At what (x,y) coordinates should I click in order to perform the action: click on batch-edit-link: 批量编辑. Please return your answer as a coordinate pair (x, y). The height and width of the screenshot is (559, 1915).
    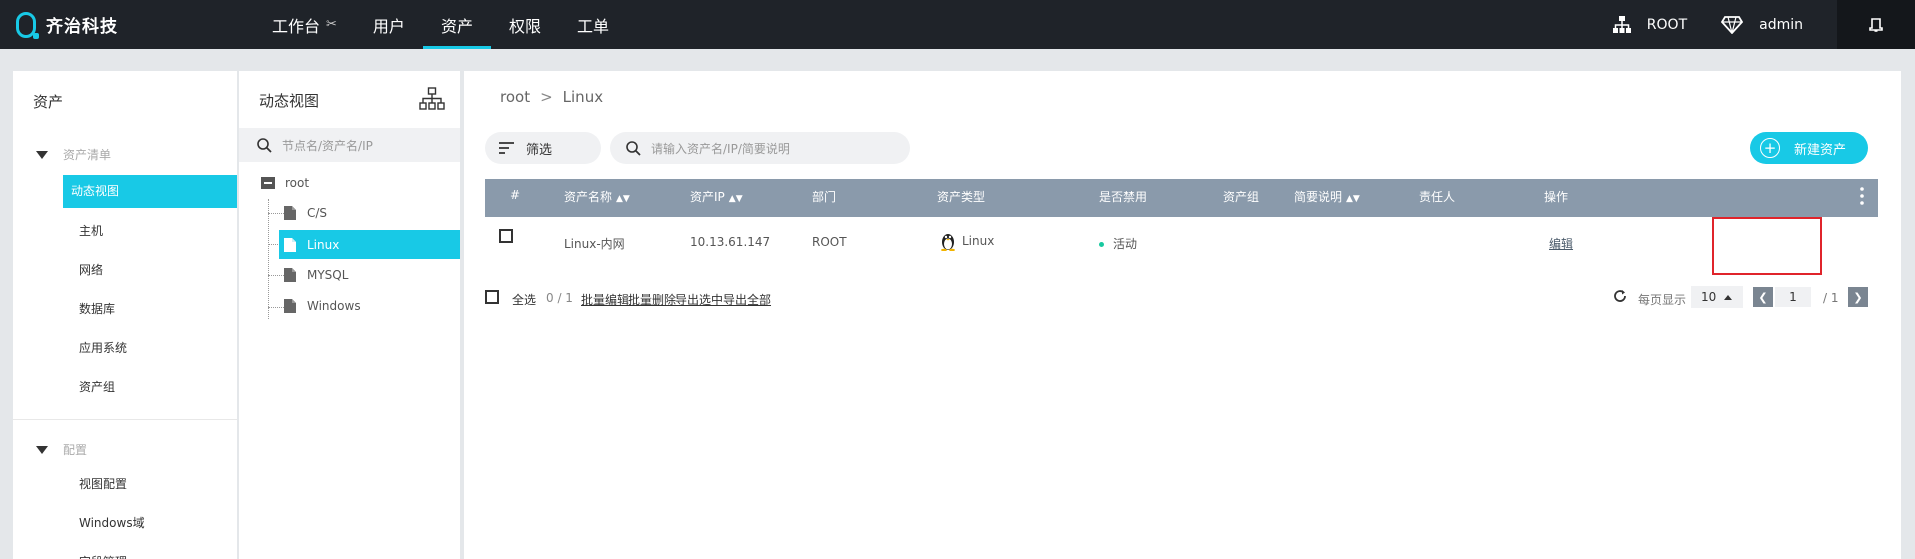
    Looking at the image, I should click on (605, 299).